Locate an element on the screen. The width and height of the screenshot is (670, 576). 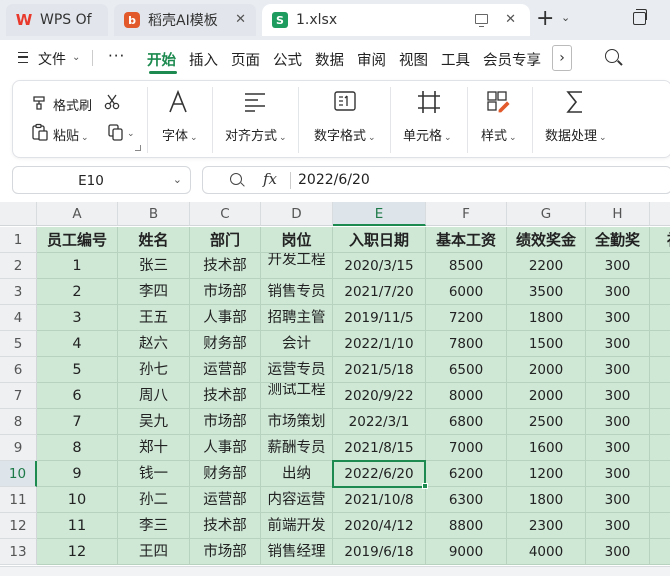
restore-window-icon is located at coordinates (640, 17).